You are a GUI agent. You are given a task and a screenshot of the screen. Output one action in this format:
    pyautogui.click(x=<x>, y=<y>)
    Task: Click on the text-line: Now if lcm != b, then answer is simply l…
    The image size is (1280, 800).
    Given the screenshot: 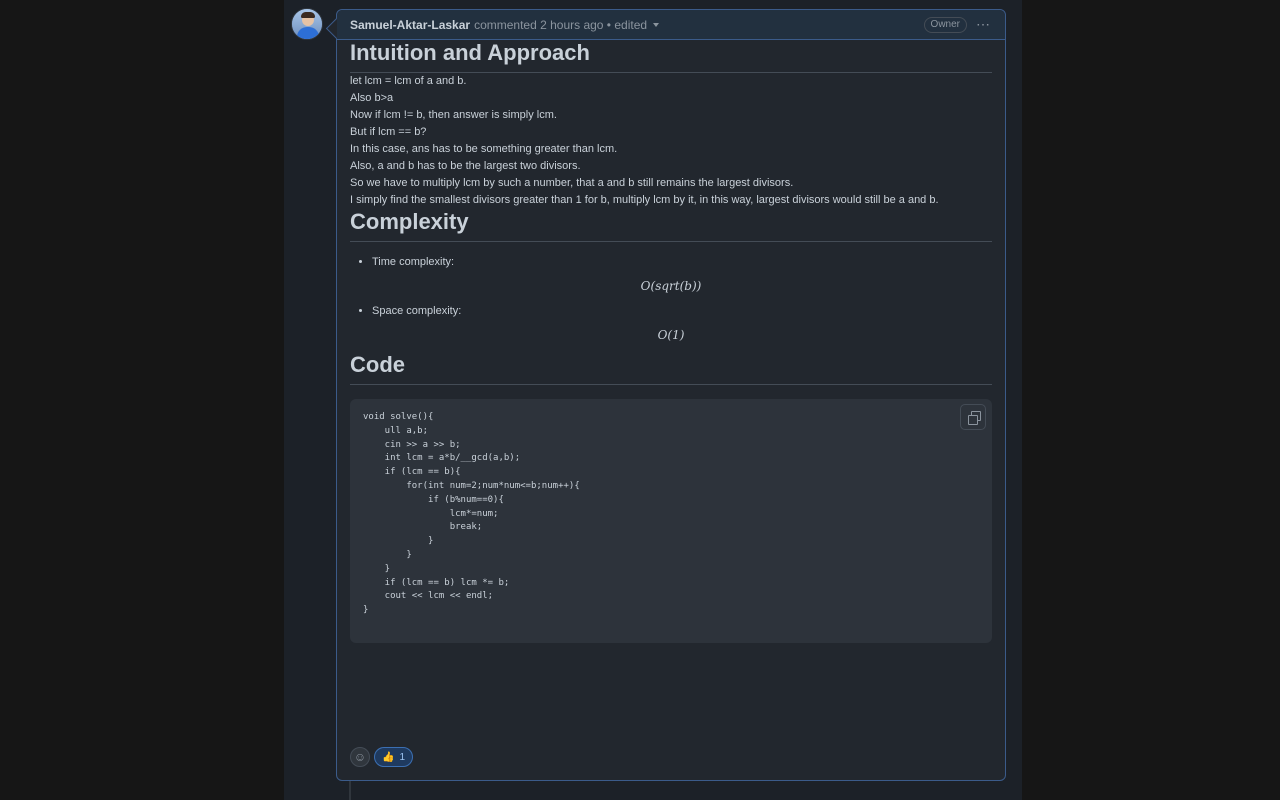 What is the action you would take?
    pyautogui.click(x=453, y=115)
    